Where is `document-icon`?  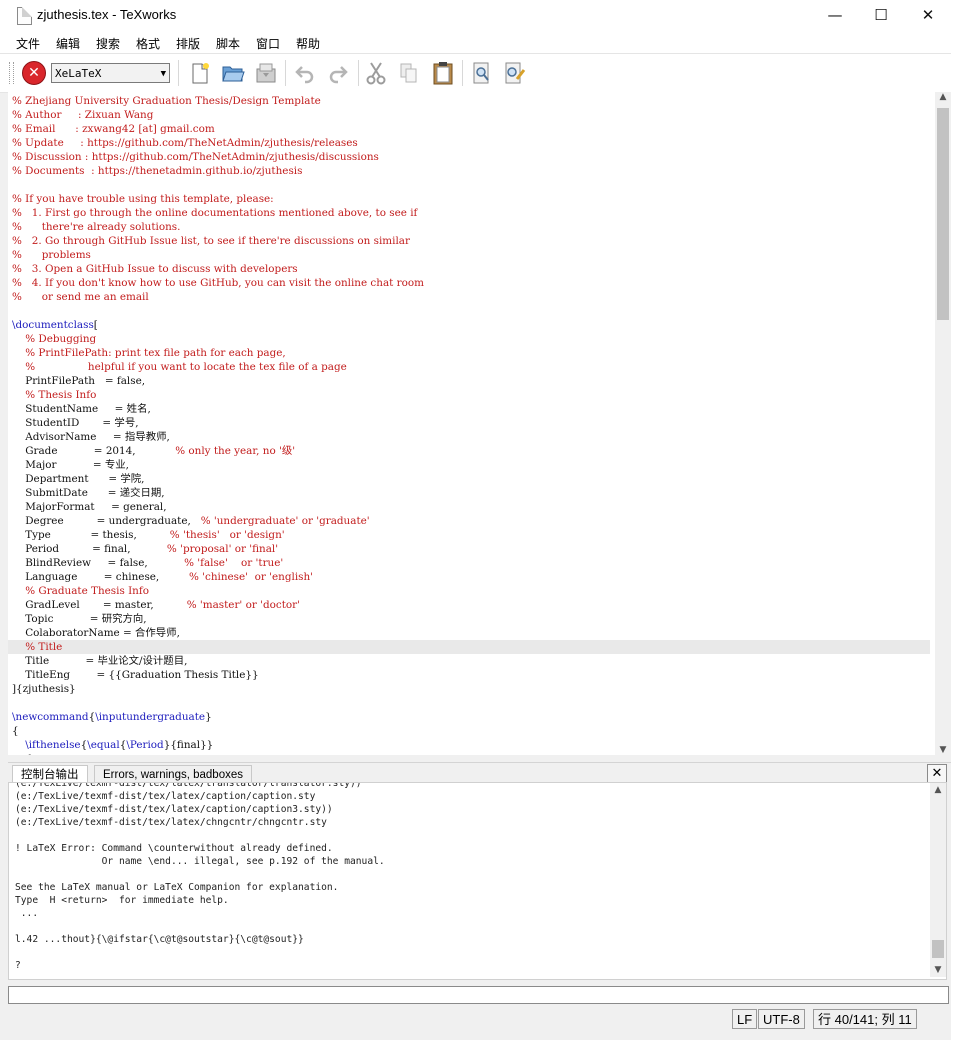 document-icon is located at coordinates (24, 16).